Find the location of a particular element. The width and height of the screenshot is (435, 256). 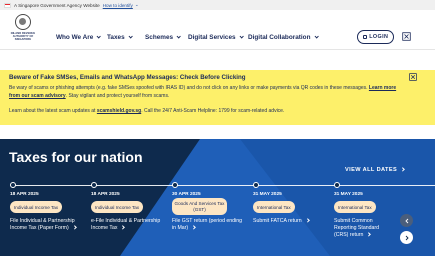

view-all-dates-link: VIEW ALL DATES is located at coordinates (375, 170).